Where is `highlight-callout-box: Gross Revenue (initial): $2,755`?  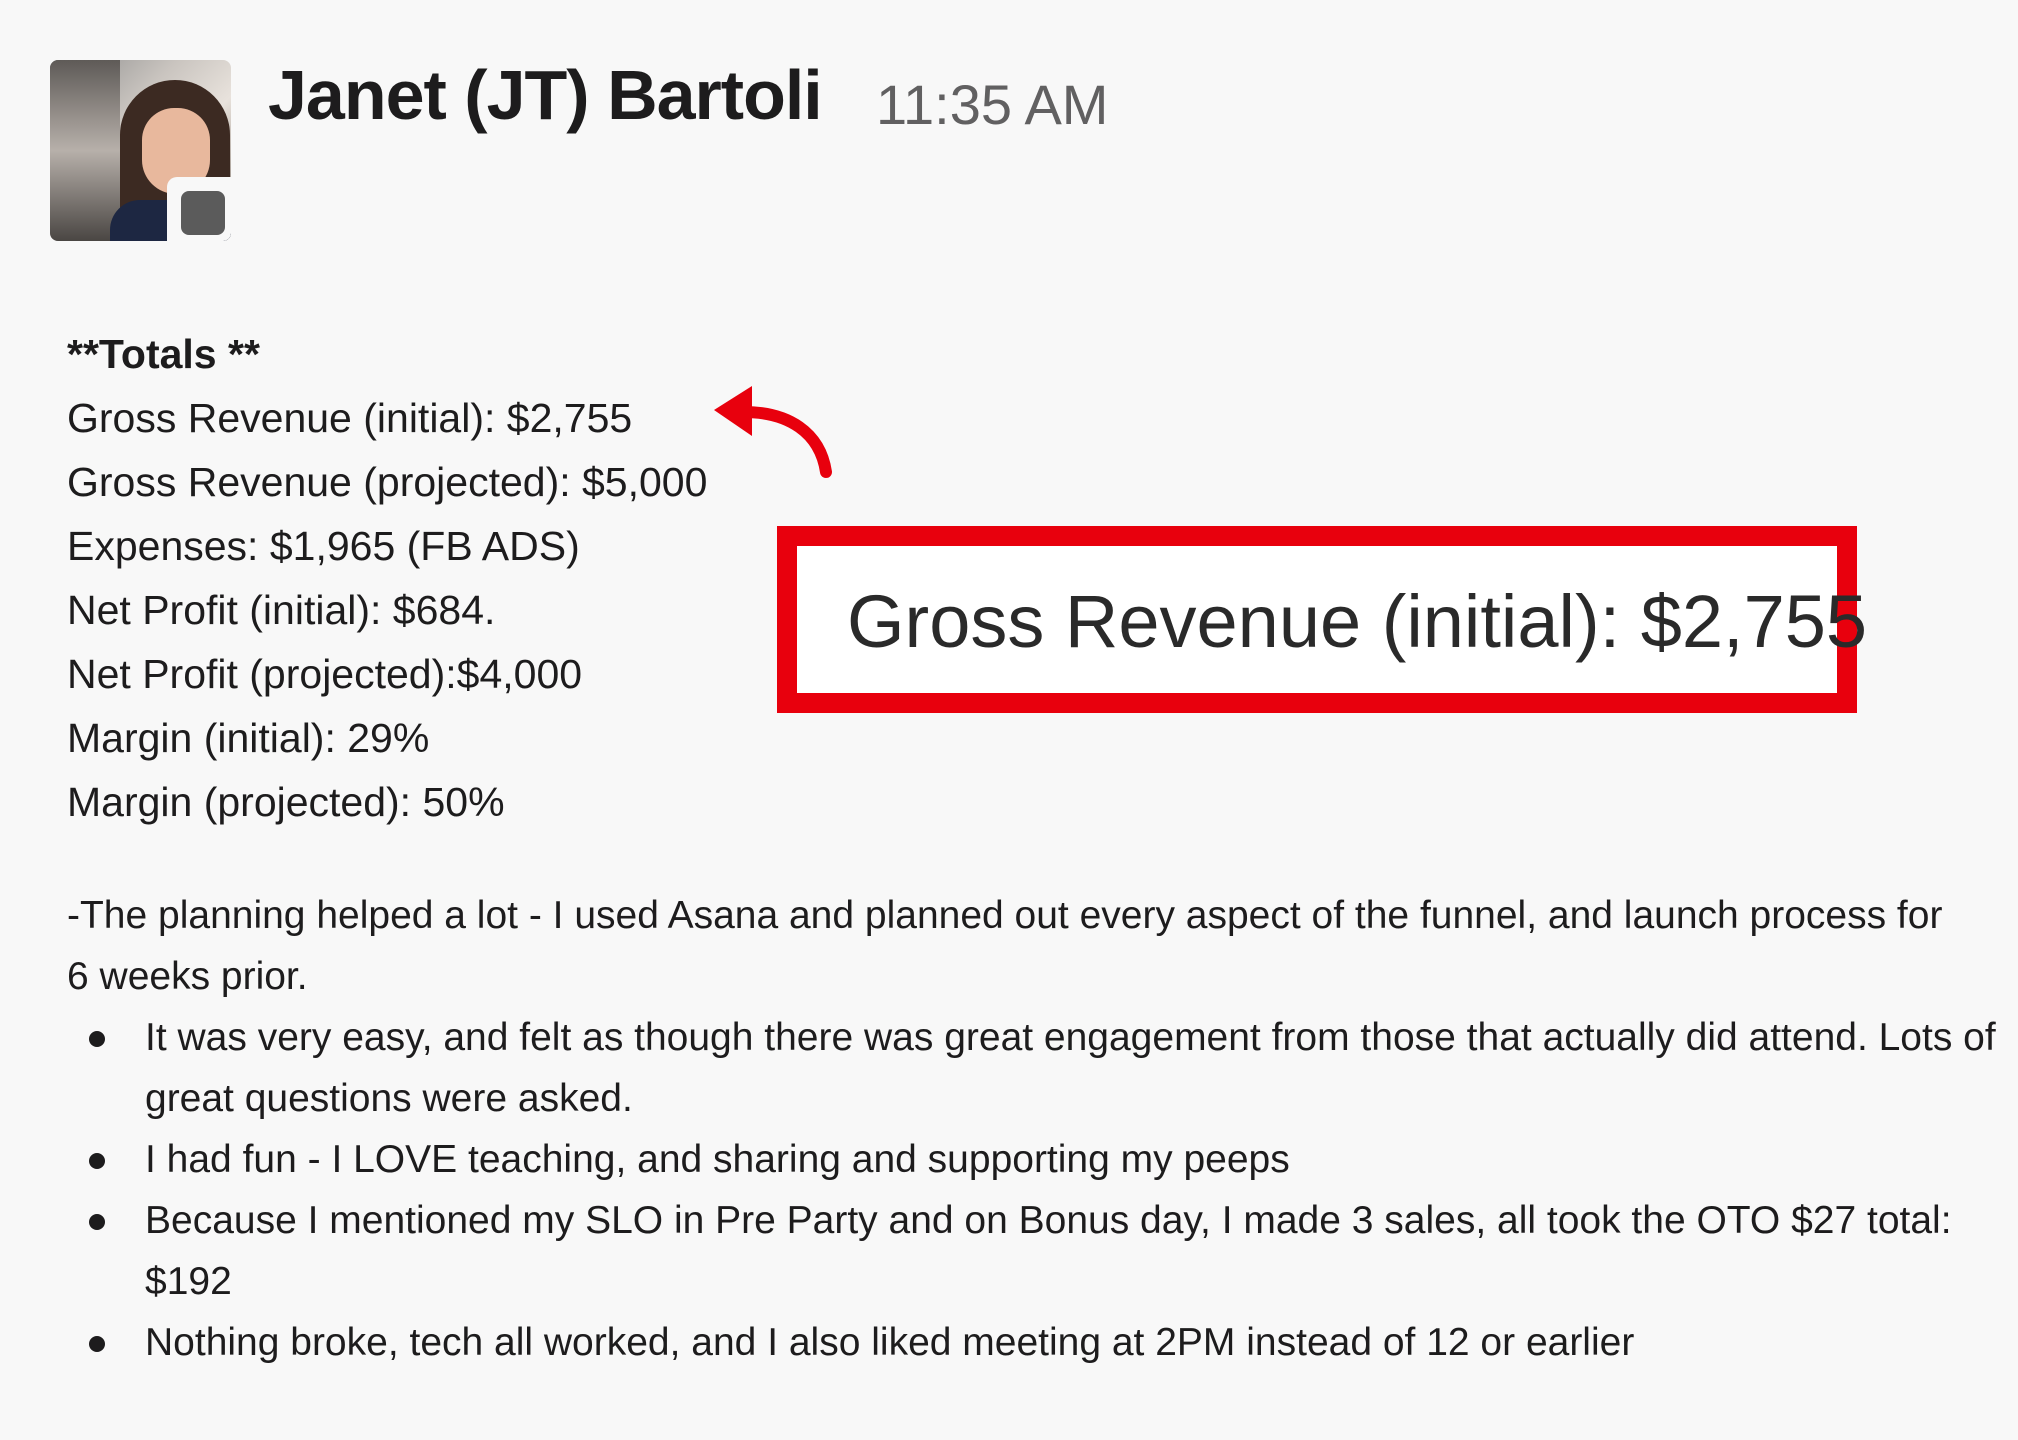
highlight-callout-box: Gross Revenue (initial): $2,755 is located at coordinates (1322, 619).